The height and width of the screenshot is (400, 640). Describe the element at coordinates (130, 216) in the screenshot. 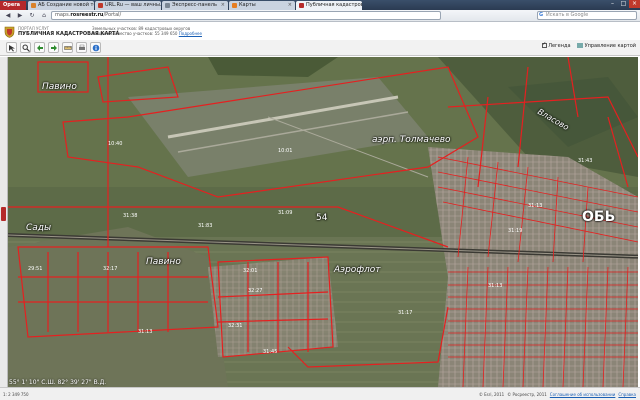

I see `svg-text: 31:38` at that location.